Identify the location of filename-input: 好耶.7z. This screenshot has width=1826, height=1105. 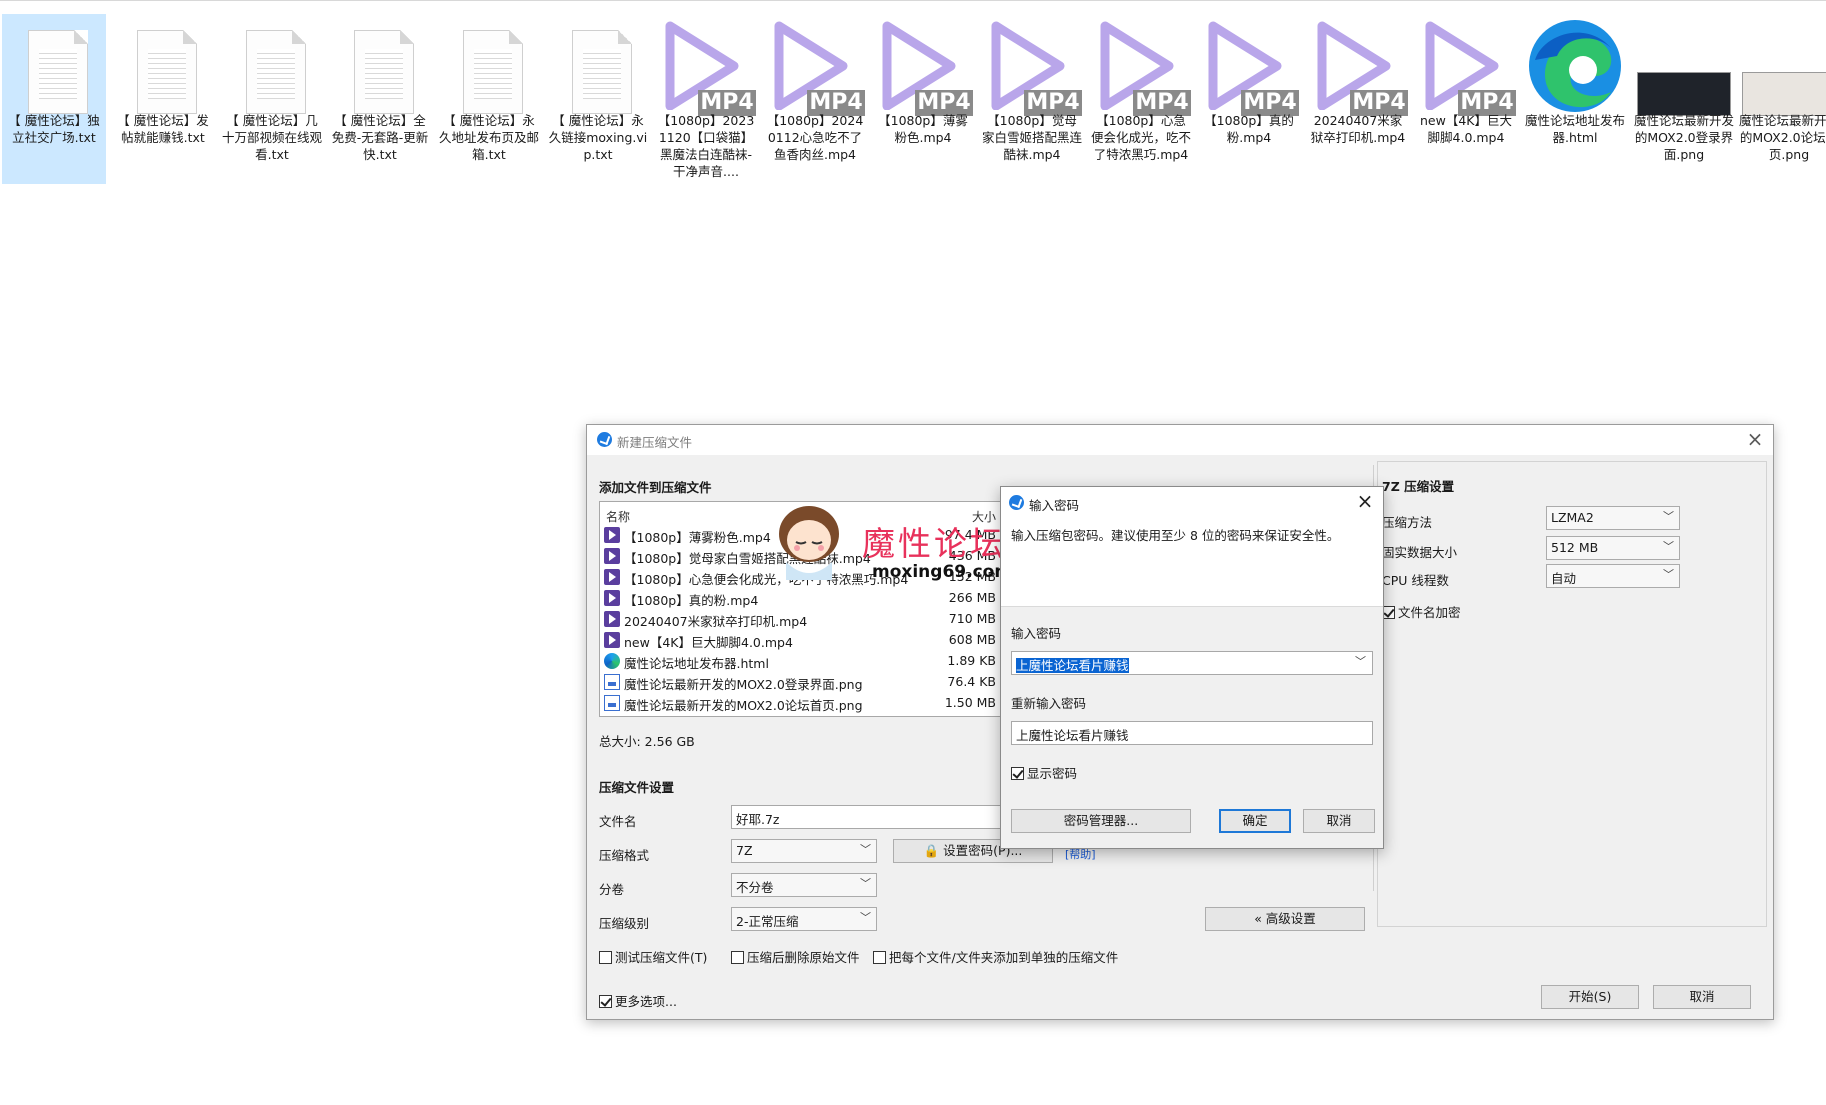
(867, 817).